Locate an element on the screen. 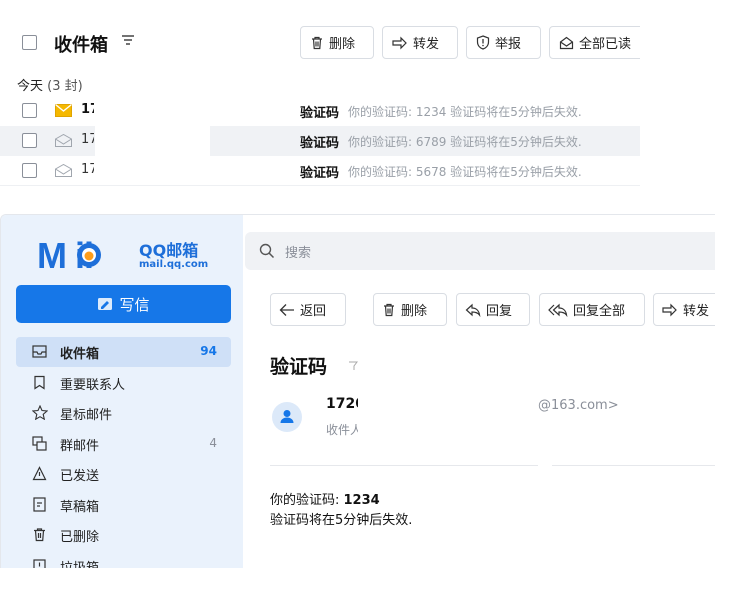 The image size is (743, 612). verification-code: 1234 is located at coordinates (361, 500).